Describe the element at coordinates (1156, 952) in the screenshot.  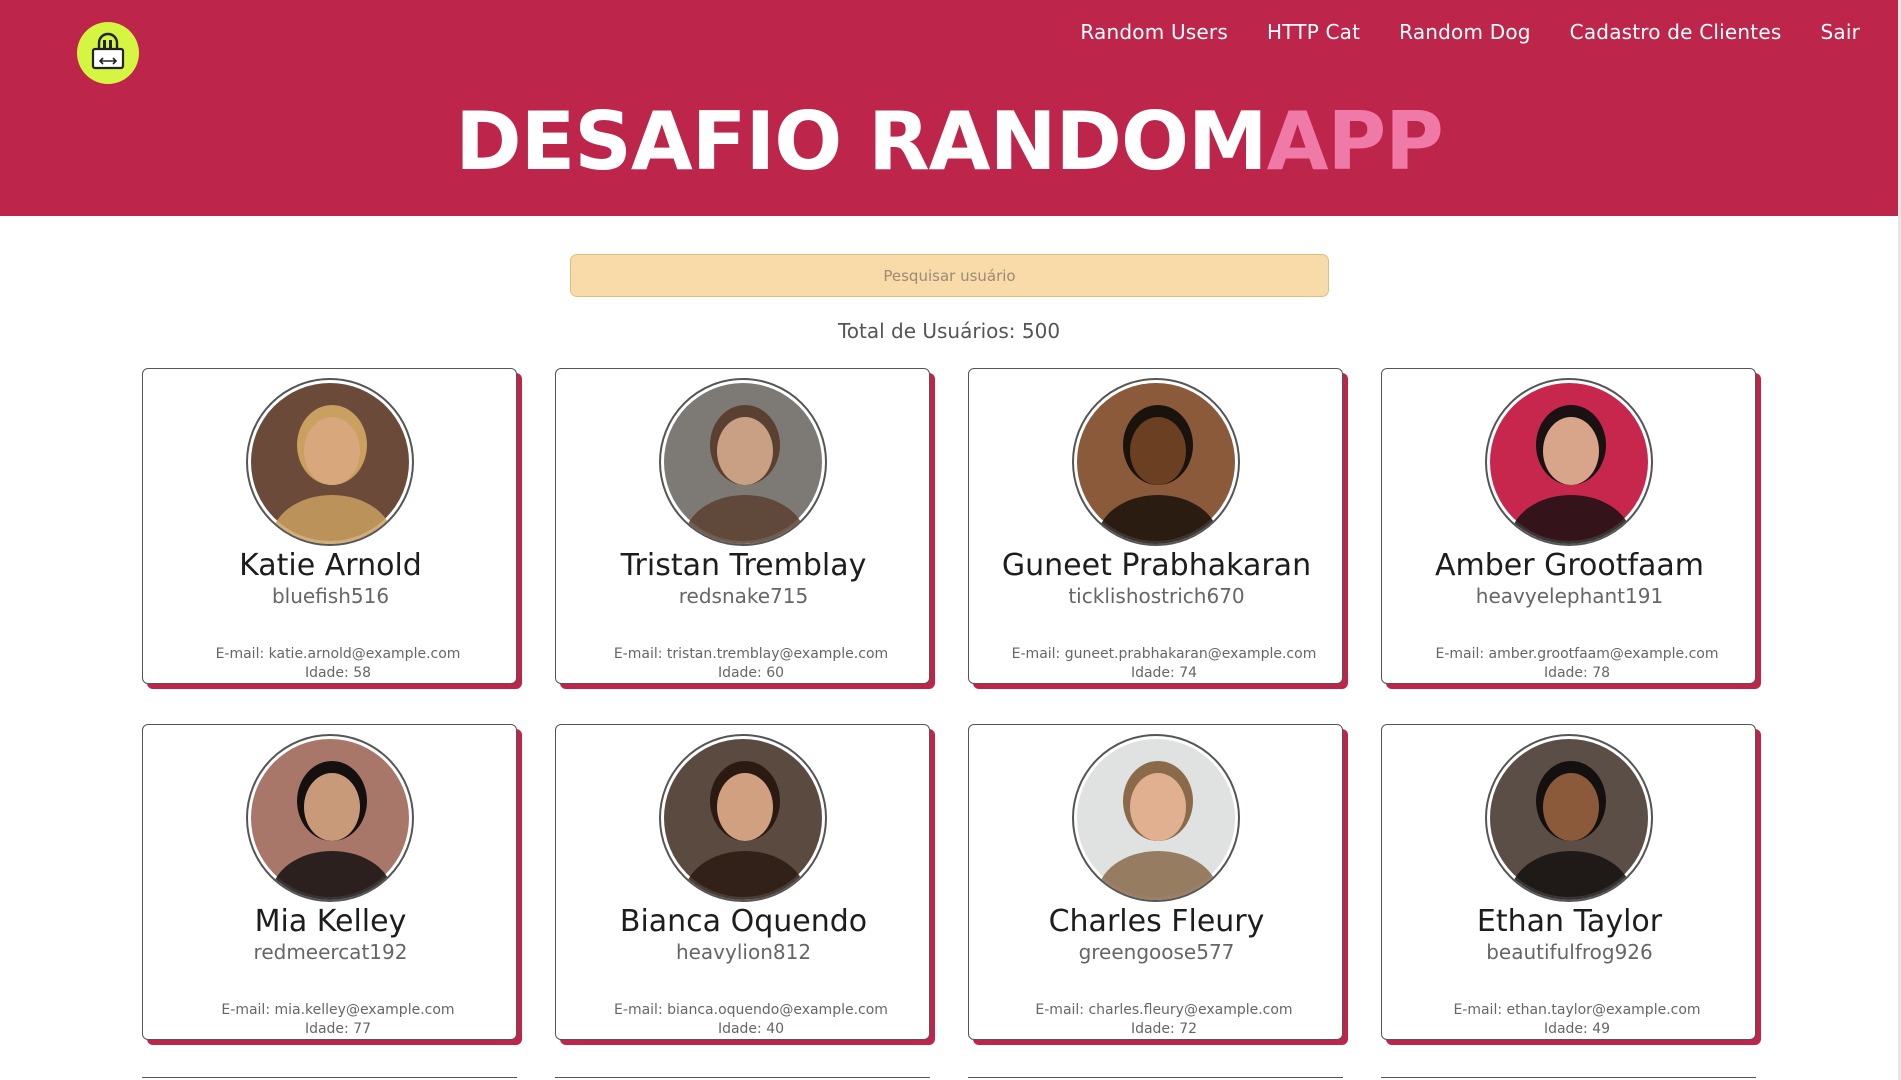
I see `user-username: greengoose577` at that location.